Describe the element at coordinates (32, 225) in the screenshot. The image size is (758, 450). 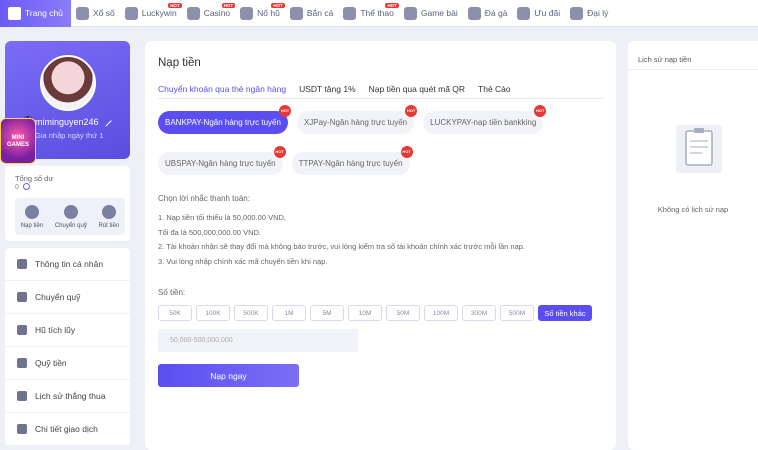
I see `deposit-action-label: Nạp tiền` at that location.